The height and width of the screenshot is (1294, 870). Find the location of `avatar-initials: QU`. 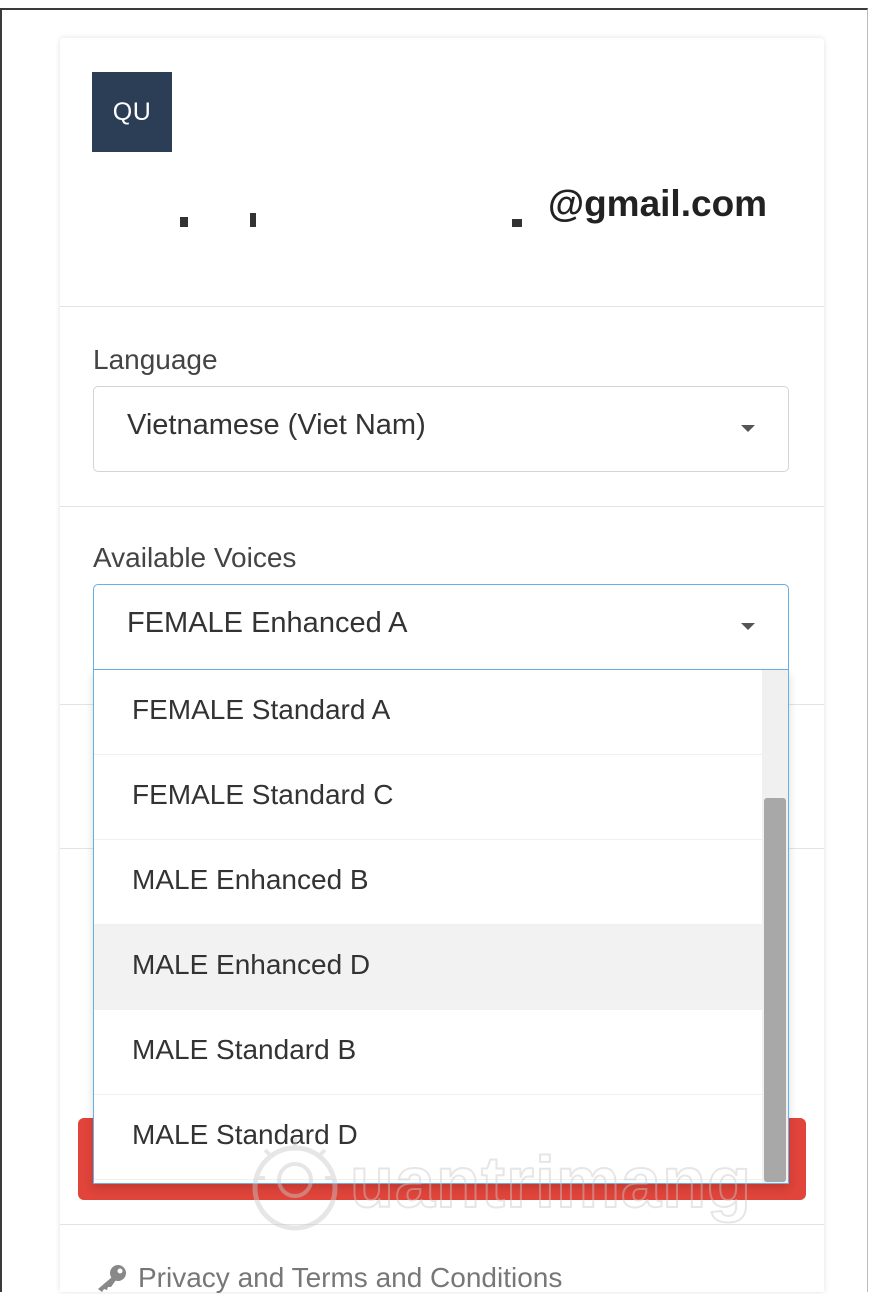

avatar-initials: QU is located at coordinates (132, 111).